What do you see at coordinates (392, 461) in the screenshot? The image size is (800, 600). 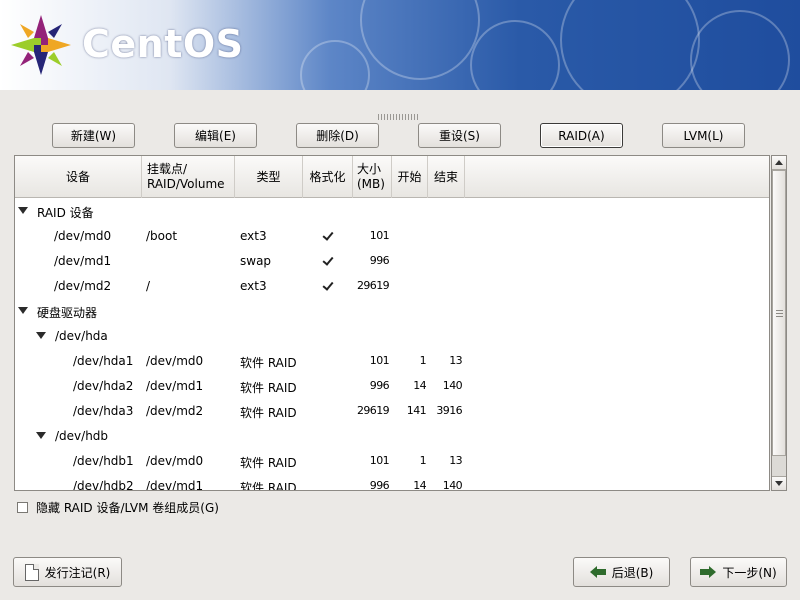 I see `table-row: /dev/hdb1 /dev/md0 软件 RAID 101 1 13` at bounding box center [392, 461].